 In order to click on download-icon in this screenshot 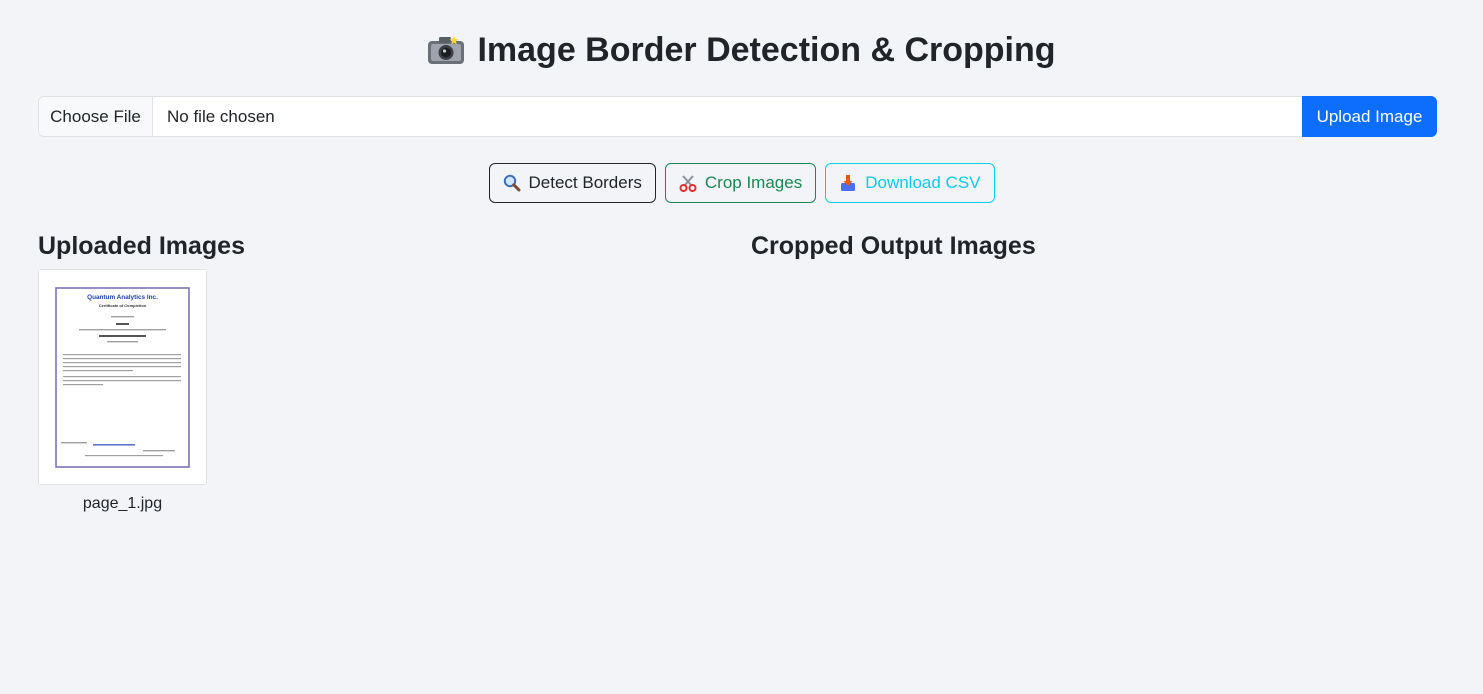, I will do `click(848, 183)`.